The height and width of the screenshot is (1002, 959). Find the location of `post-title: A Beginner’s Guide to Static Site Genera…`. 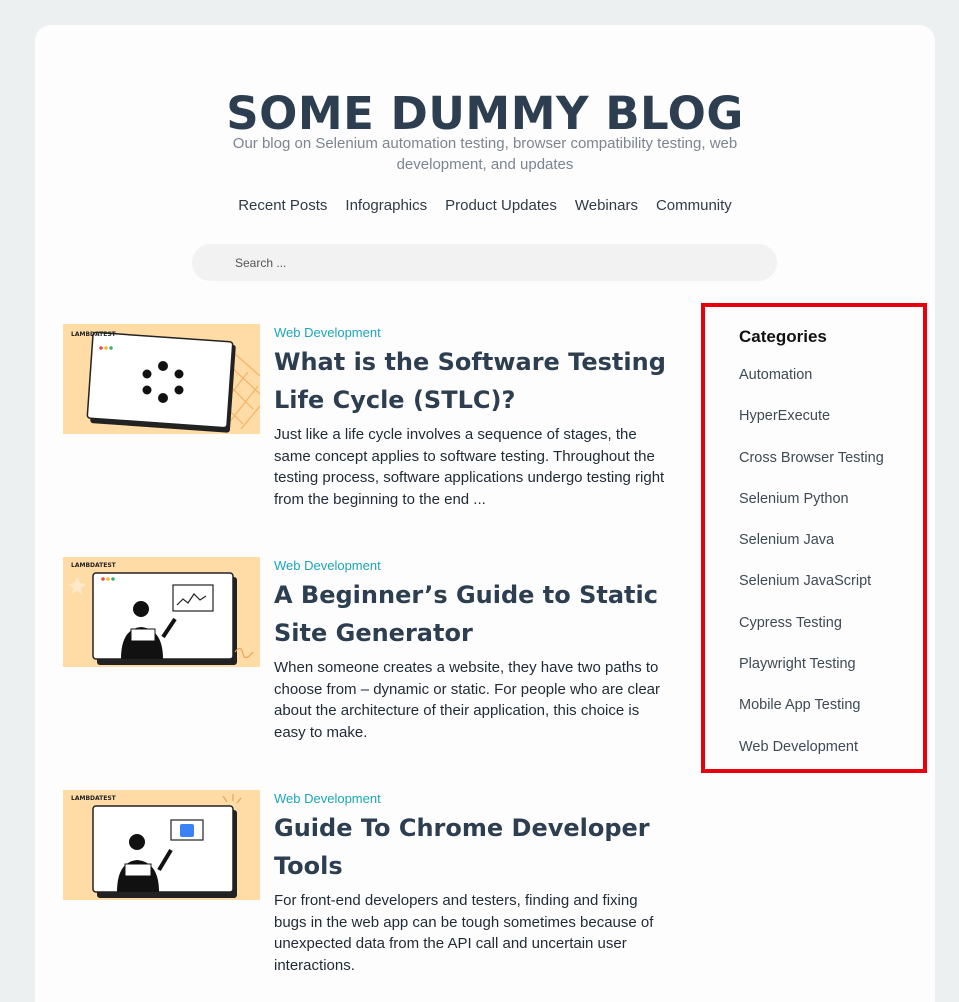

post-title: A Beginner’s Guide to Static Site Genera… is located at coordinates (474, 614).